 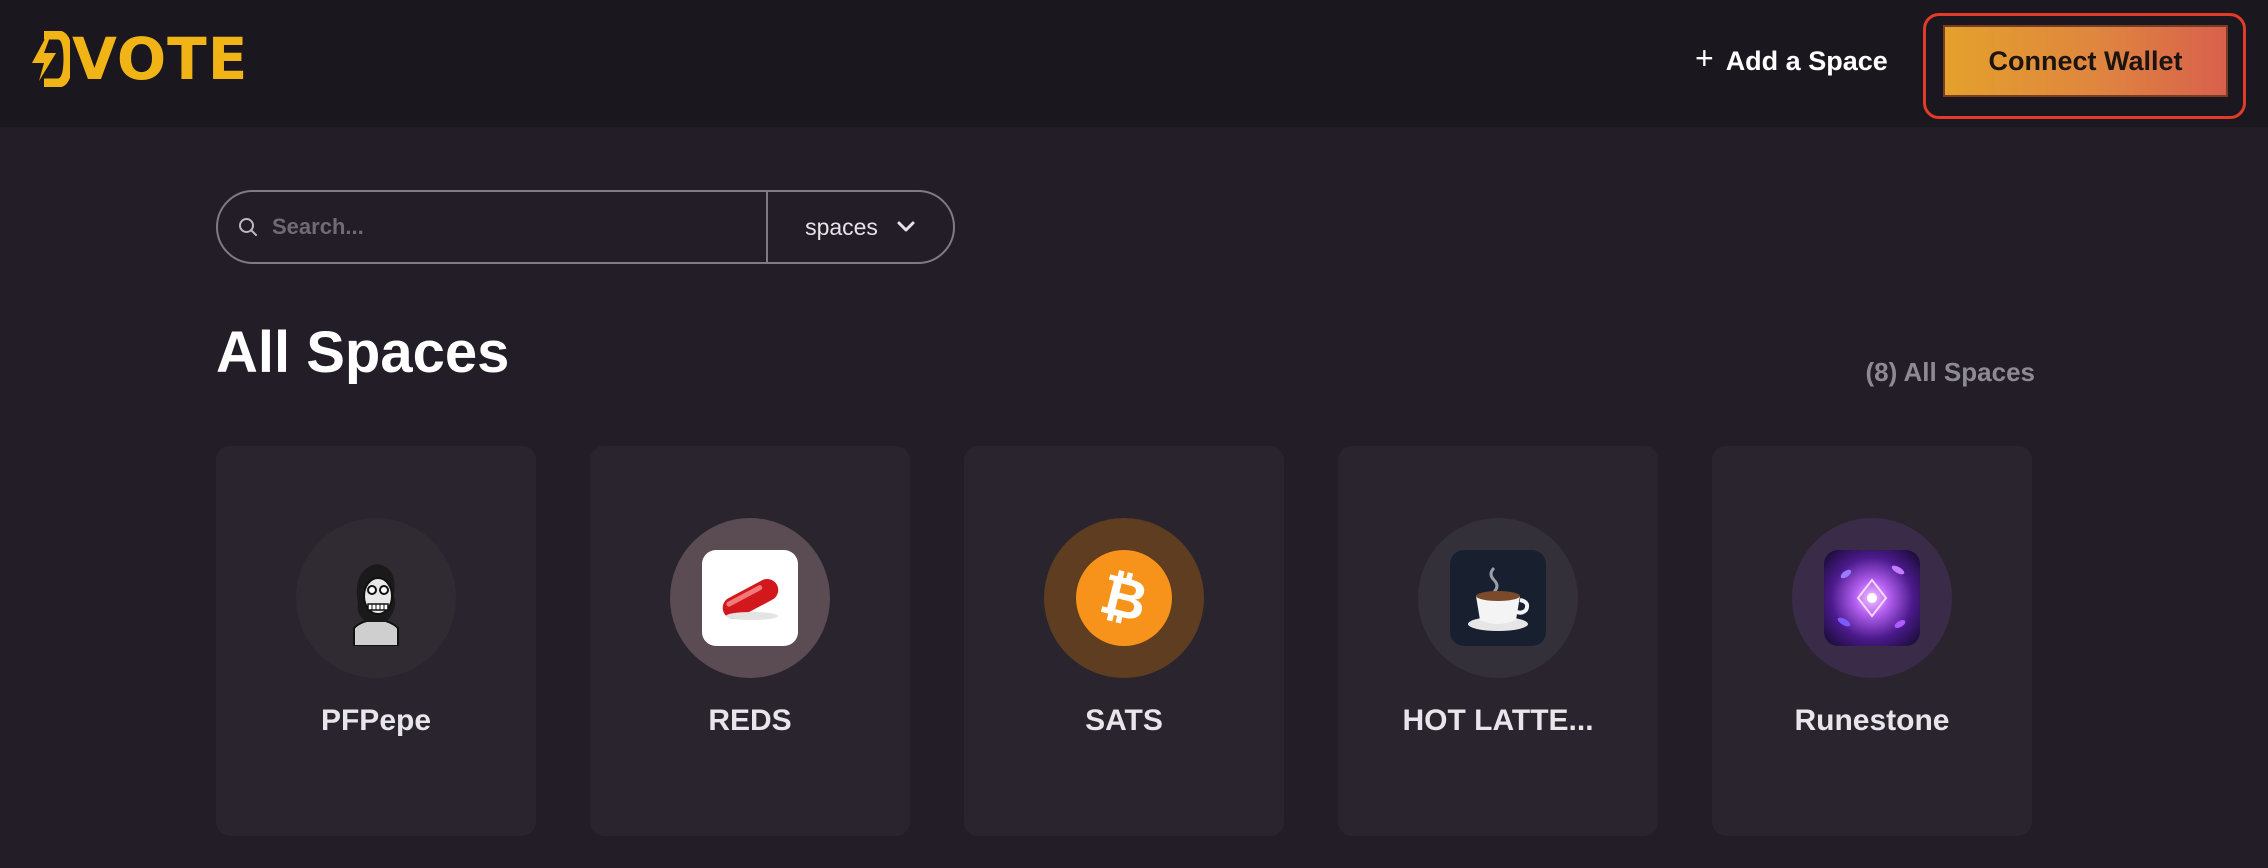 I want to click on search-input, so click(x=512, y=227).